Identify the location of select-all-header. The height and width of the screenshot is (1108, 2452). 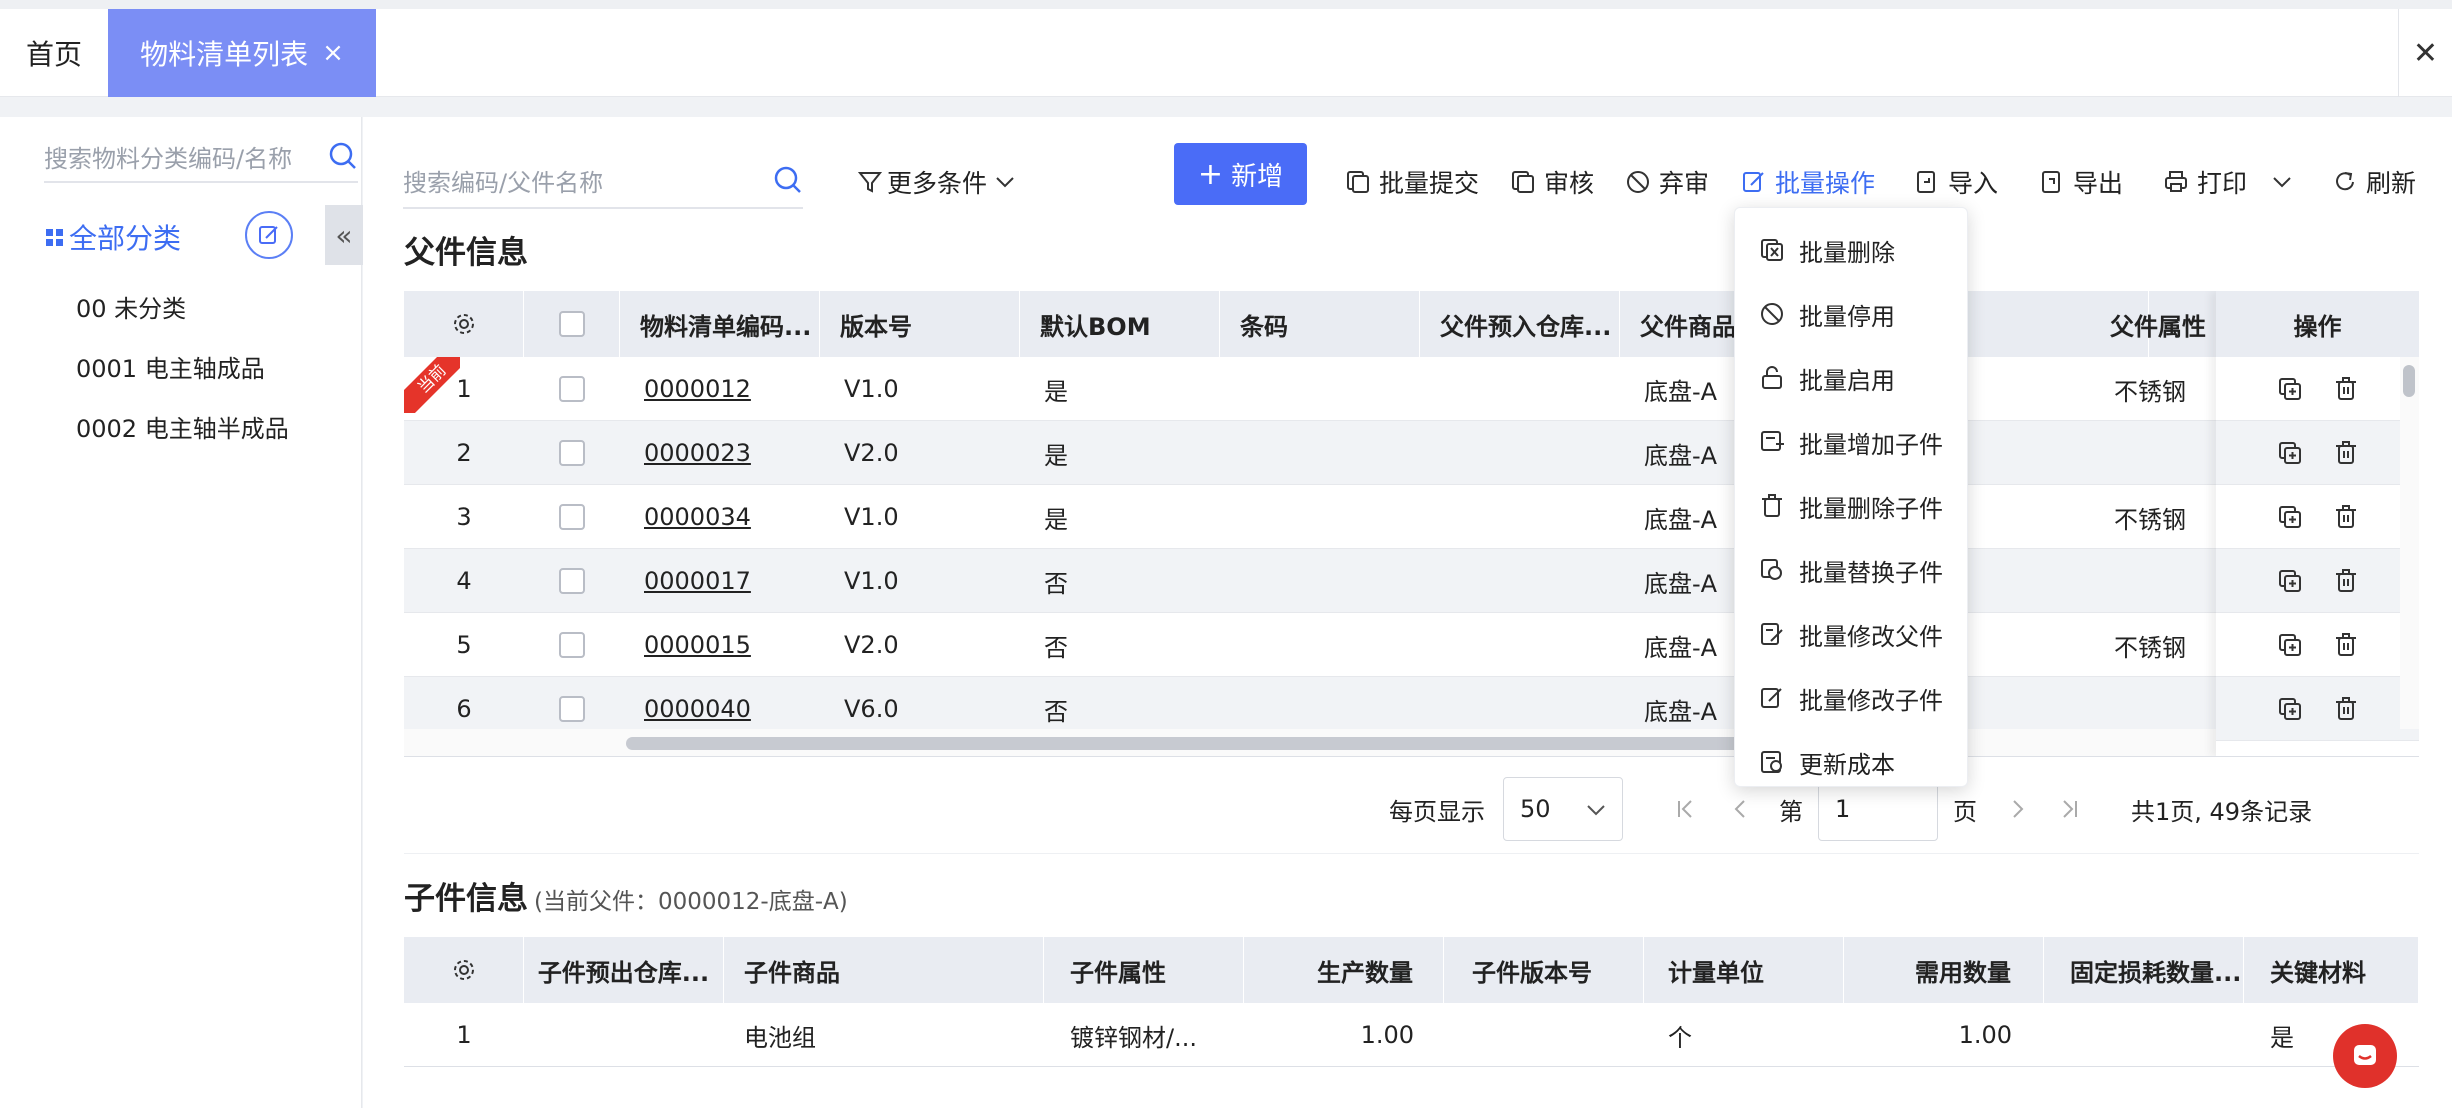
(572, 324).